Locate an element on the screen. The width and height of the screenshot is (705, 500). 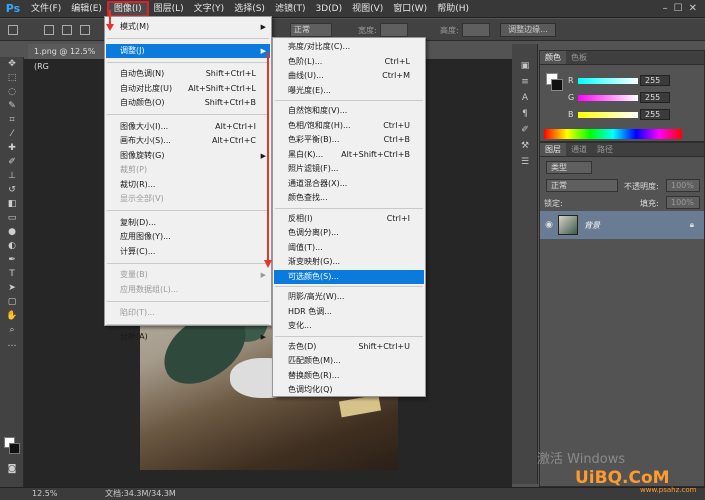
brush-tool-icon: ✐ is located at coordinates (12, 162).